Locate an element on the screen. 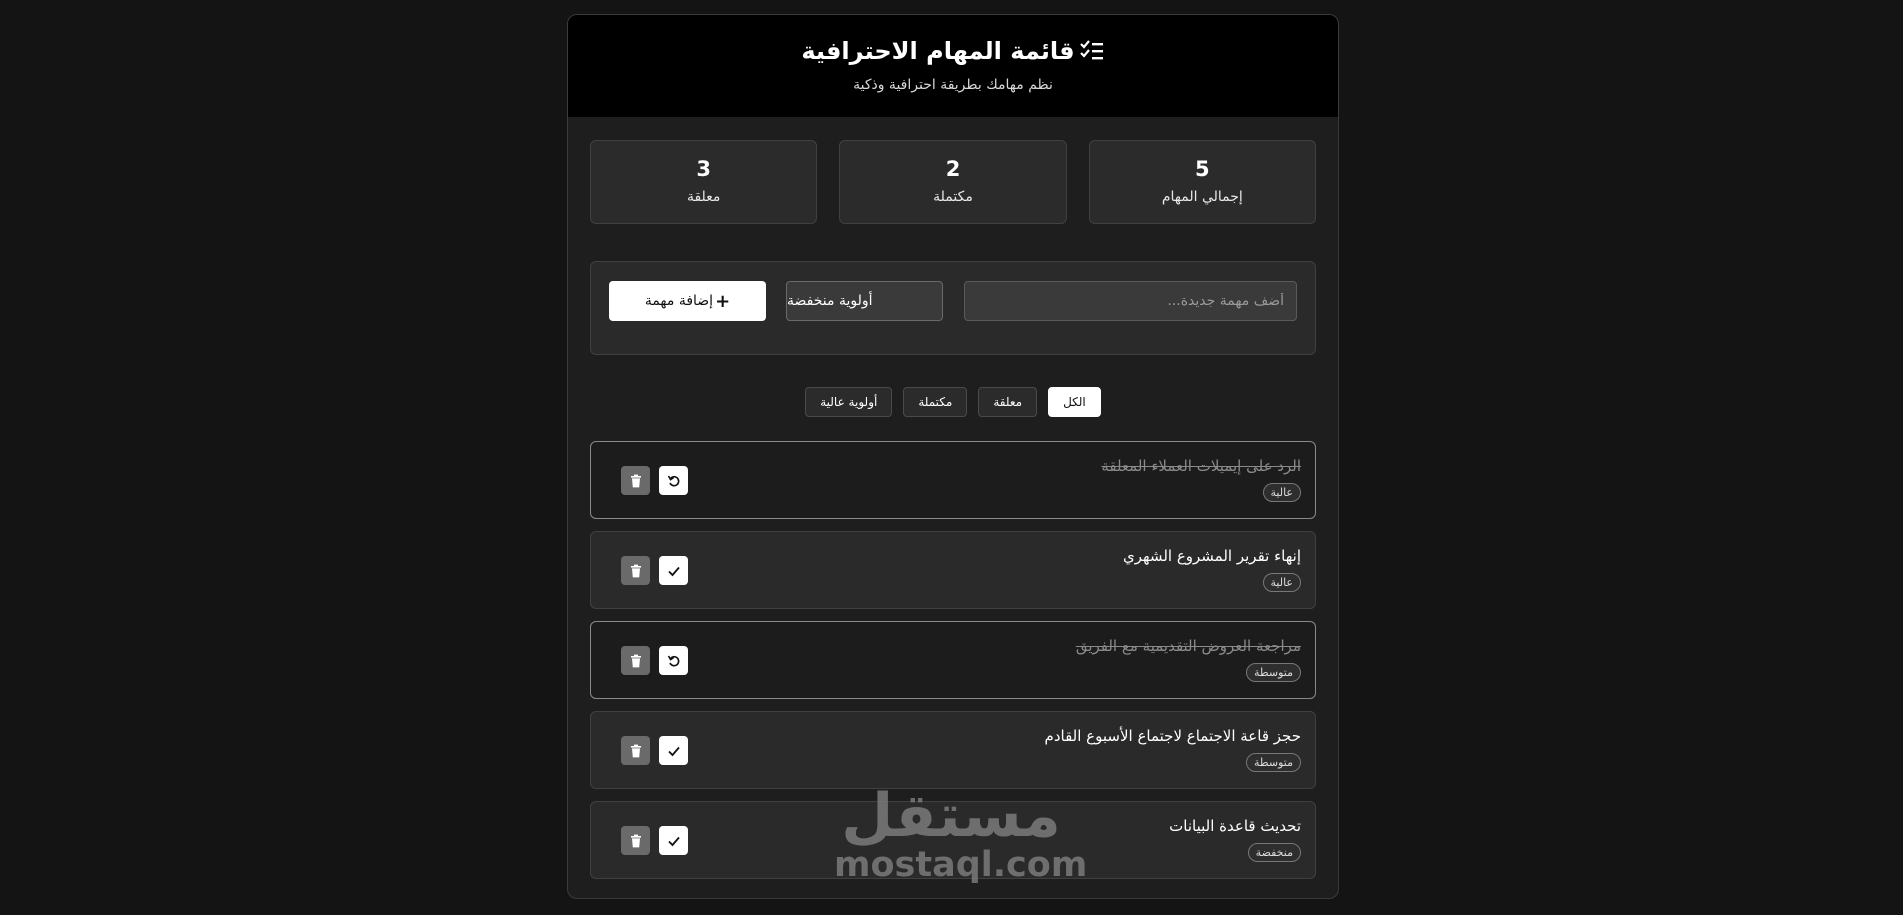 The width and height of the screenshot is (1903, 915). task-text: حجز قاعة الاجتماع لاجتماع الأسبوع القادم is located at coordinates (1172, 736).